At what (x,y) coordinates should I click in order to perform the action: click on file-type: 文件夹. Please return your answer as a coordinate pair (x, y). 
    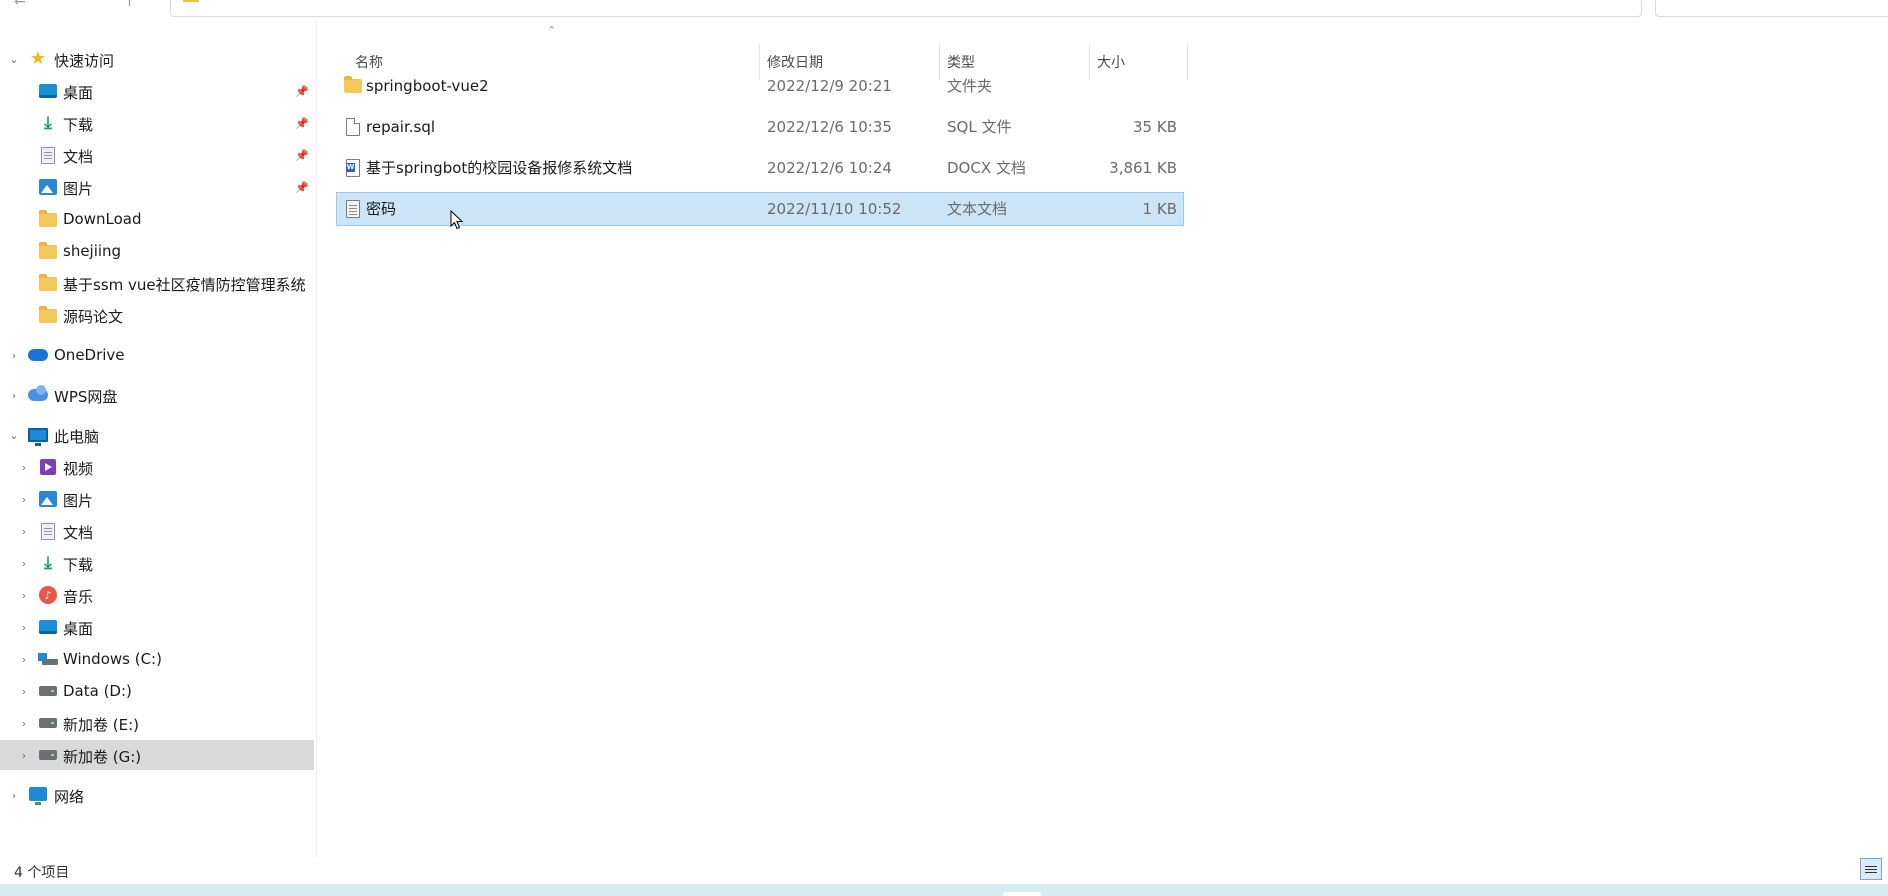
    Looking at the image, I should click on (970, 86).